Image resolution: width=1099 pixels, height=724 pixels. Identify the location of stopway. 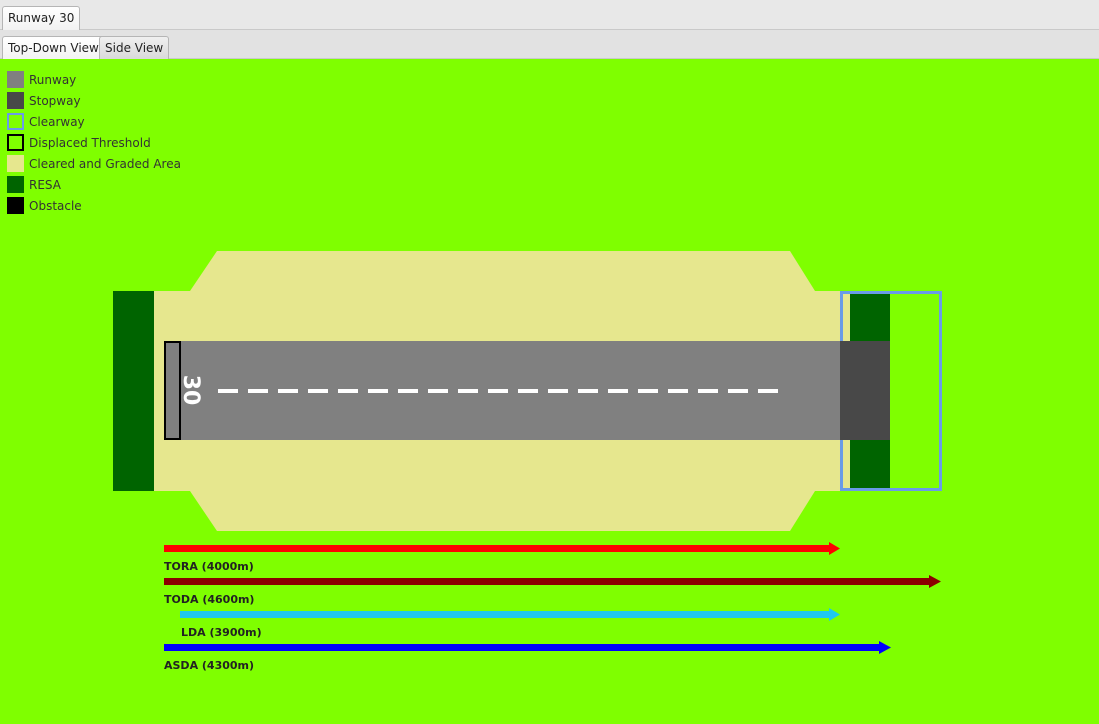
(865, 390).